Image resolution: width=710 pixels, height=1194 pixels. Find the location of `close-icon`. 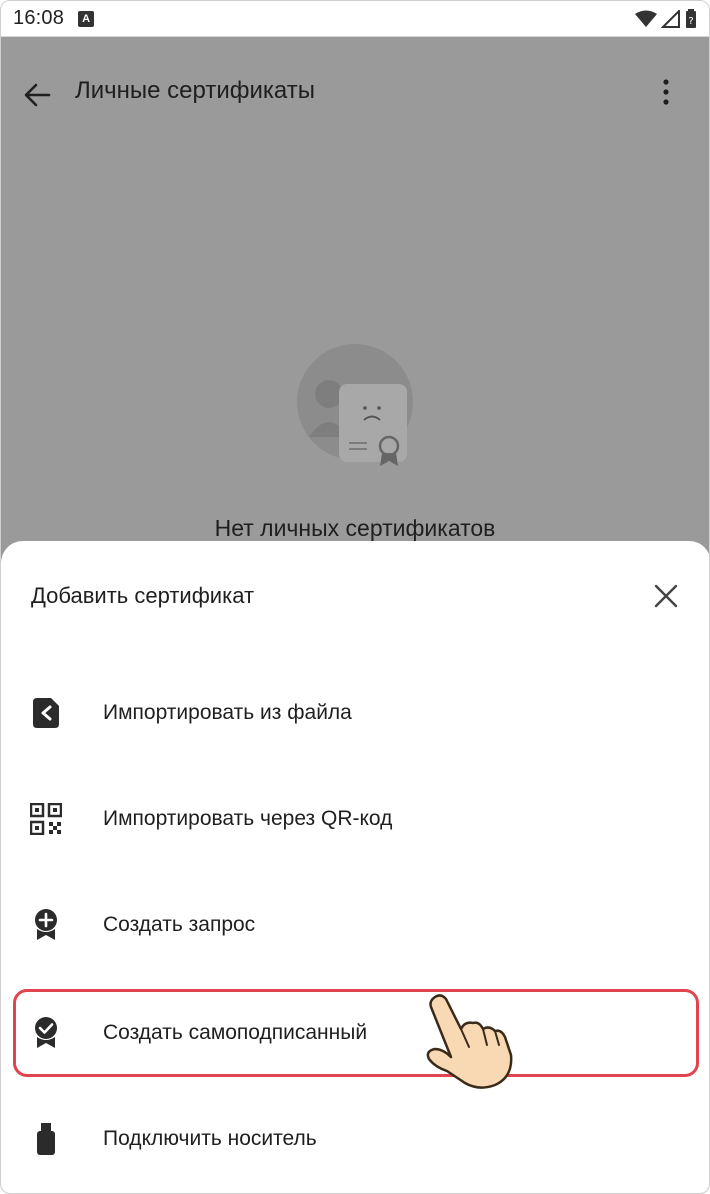

close-icon is located at coordinates (666, 596).